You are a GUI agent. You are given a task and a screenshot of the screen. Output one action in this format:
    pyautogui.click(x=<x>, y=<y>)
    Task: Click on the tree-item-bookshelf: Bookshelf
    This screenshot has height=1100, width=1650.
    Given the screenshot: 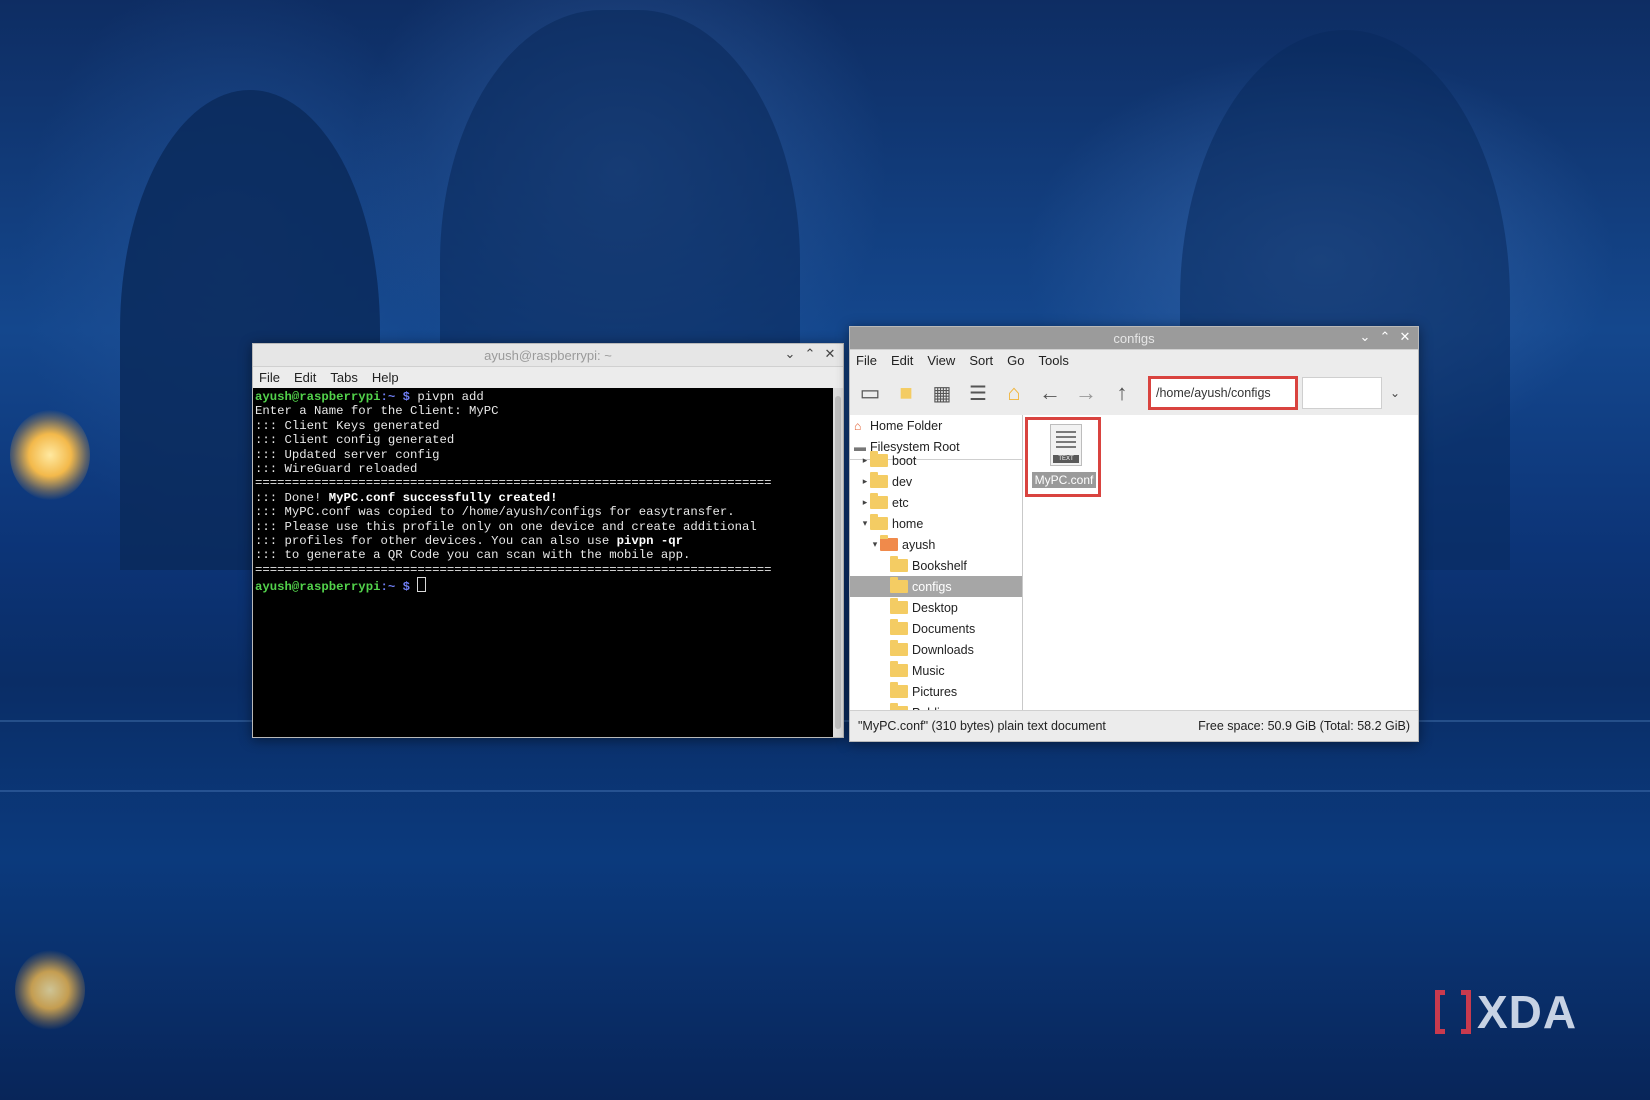 What is the action you would take?
    pyautogui.click(x=936, y=565)
    